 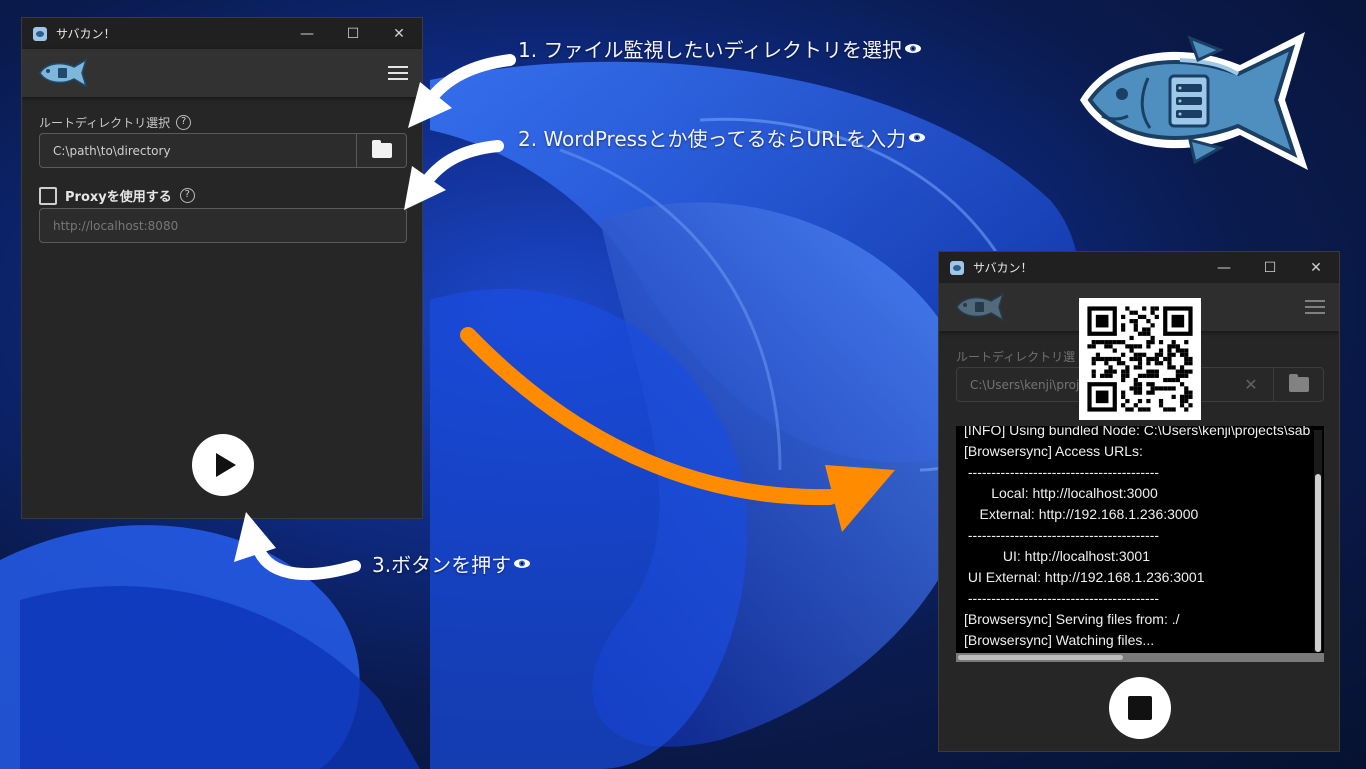 I want to click on step3-annotation: 3.ボタンを押す, so click(x=451, y=563).